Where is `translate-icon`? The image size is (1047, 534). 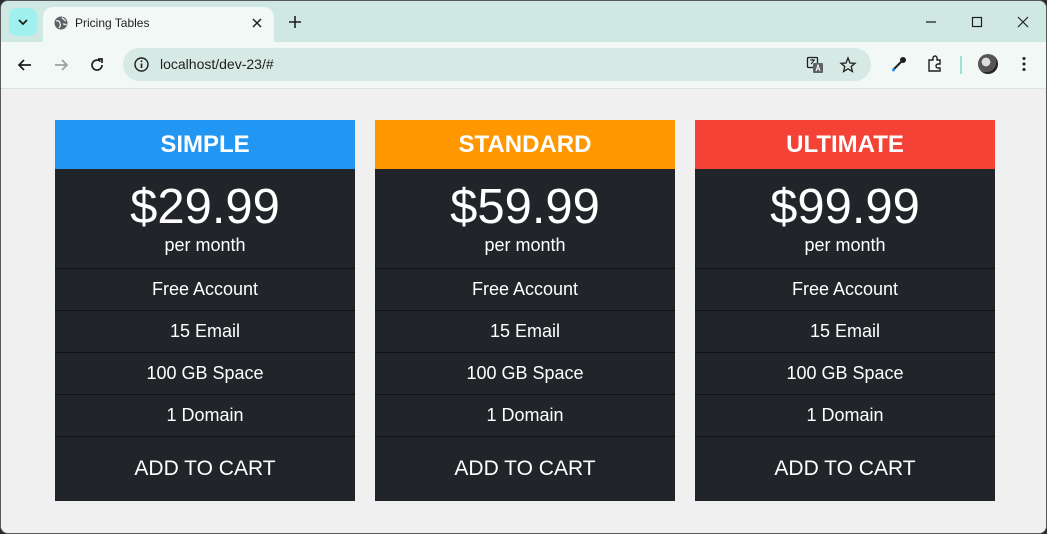
translate-icon is located at coordinates (815, 65).